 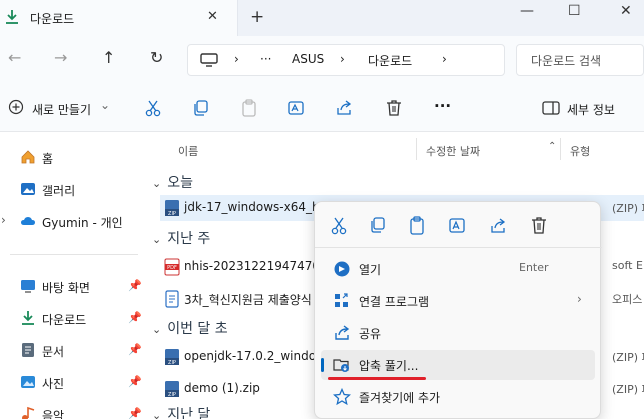 I want to click on breadcrumb-ellipsis: ···, so click(x=265, y=59).